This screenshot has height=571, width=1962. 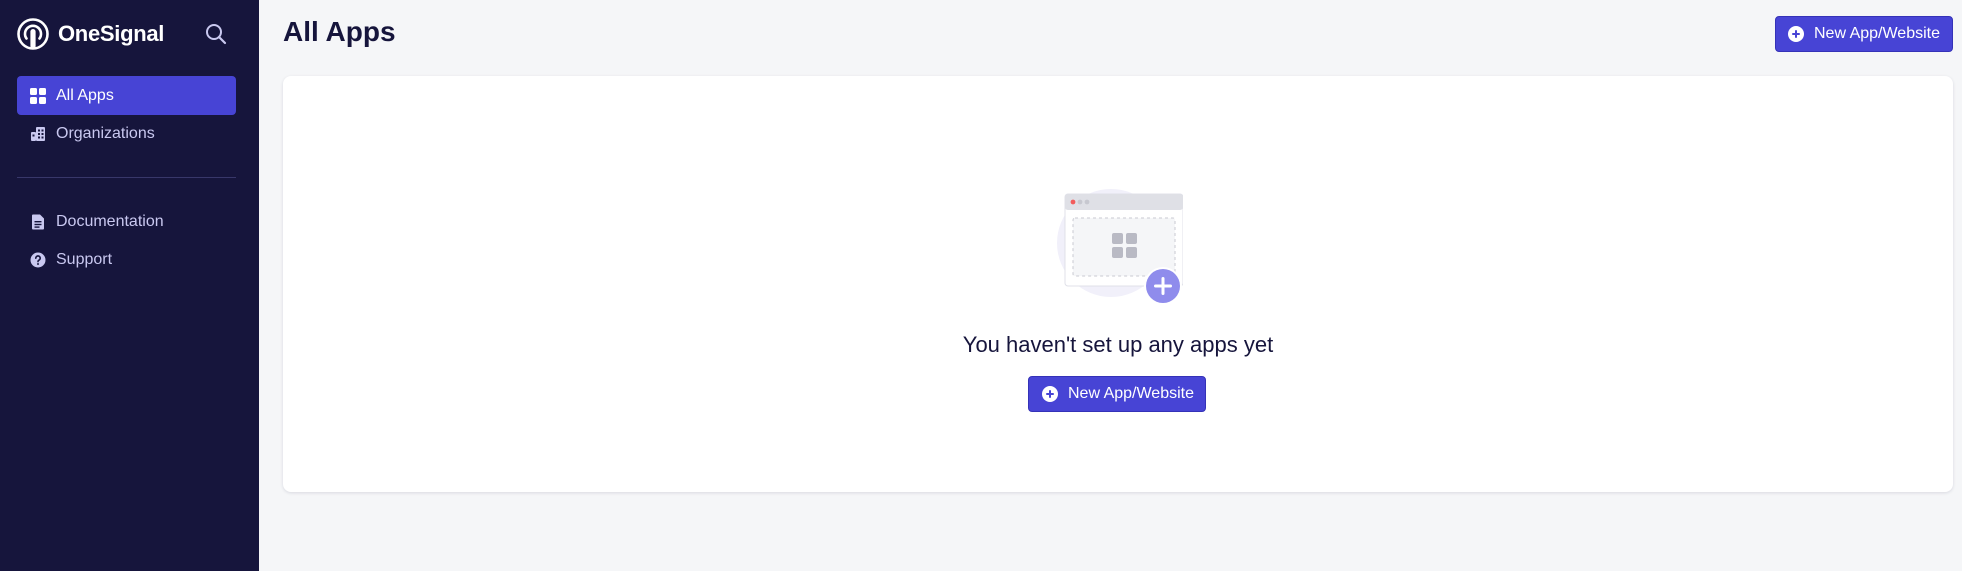 What do you see at coordinates (37, 259) in the screenshot?
I see `help-icon` at bounding box center [37, 259].